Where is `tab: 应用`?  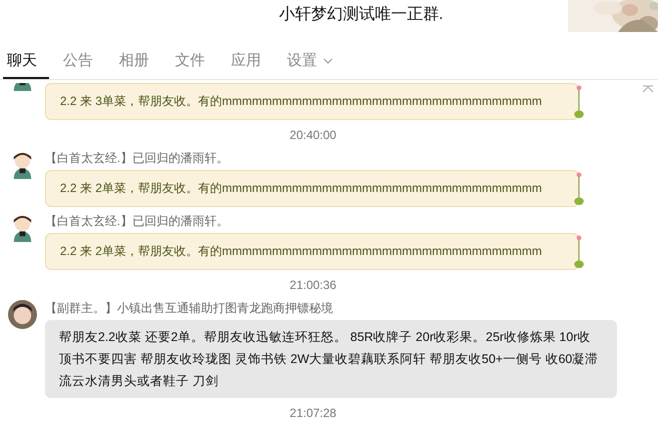 tab: 应用 is located at coordinates (250, 61).